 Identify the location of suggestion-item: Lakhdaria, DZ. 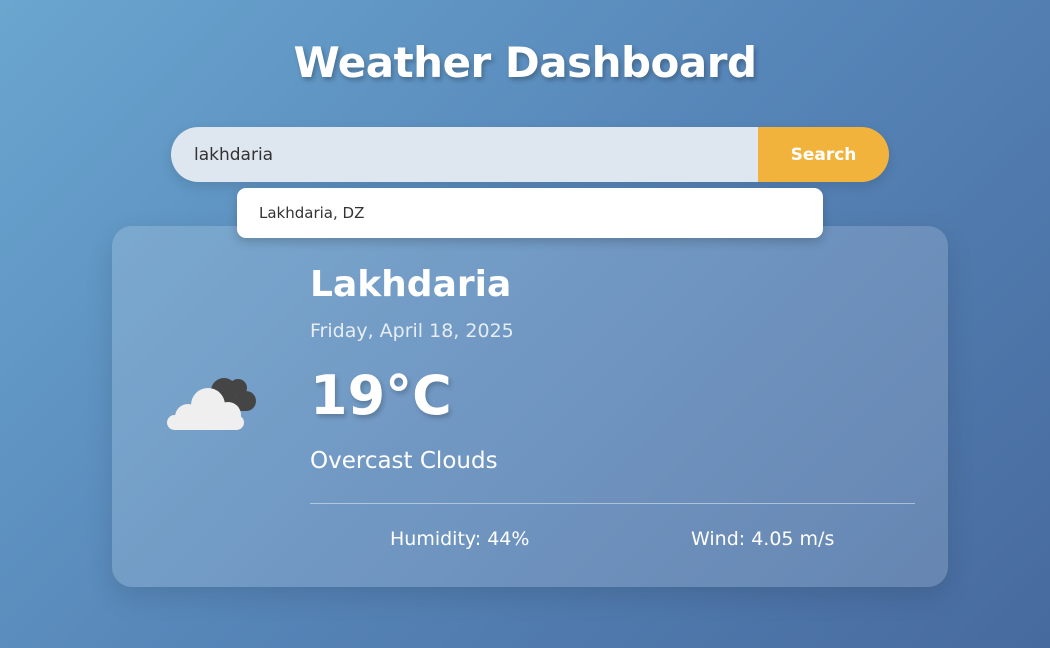
(530, 213).